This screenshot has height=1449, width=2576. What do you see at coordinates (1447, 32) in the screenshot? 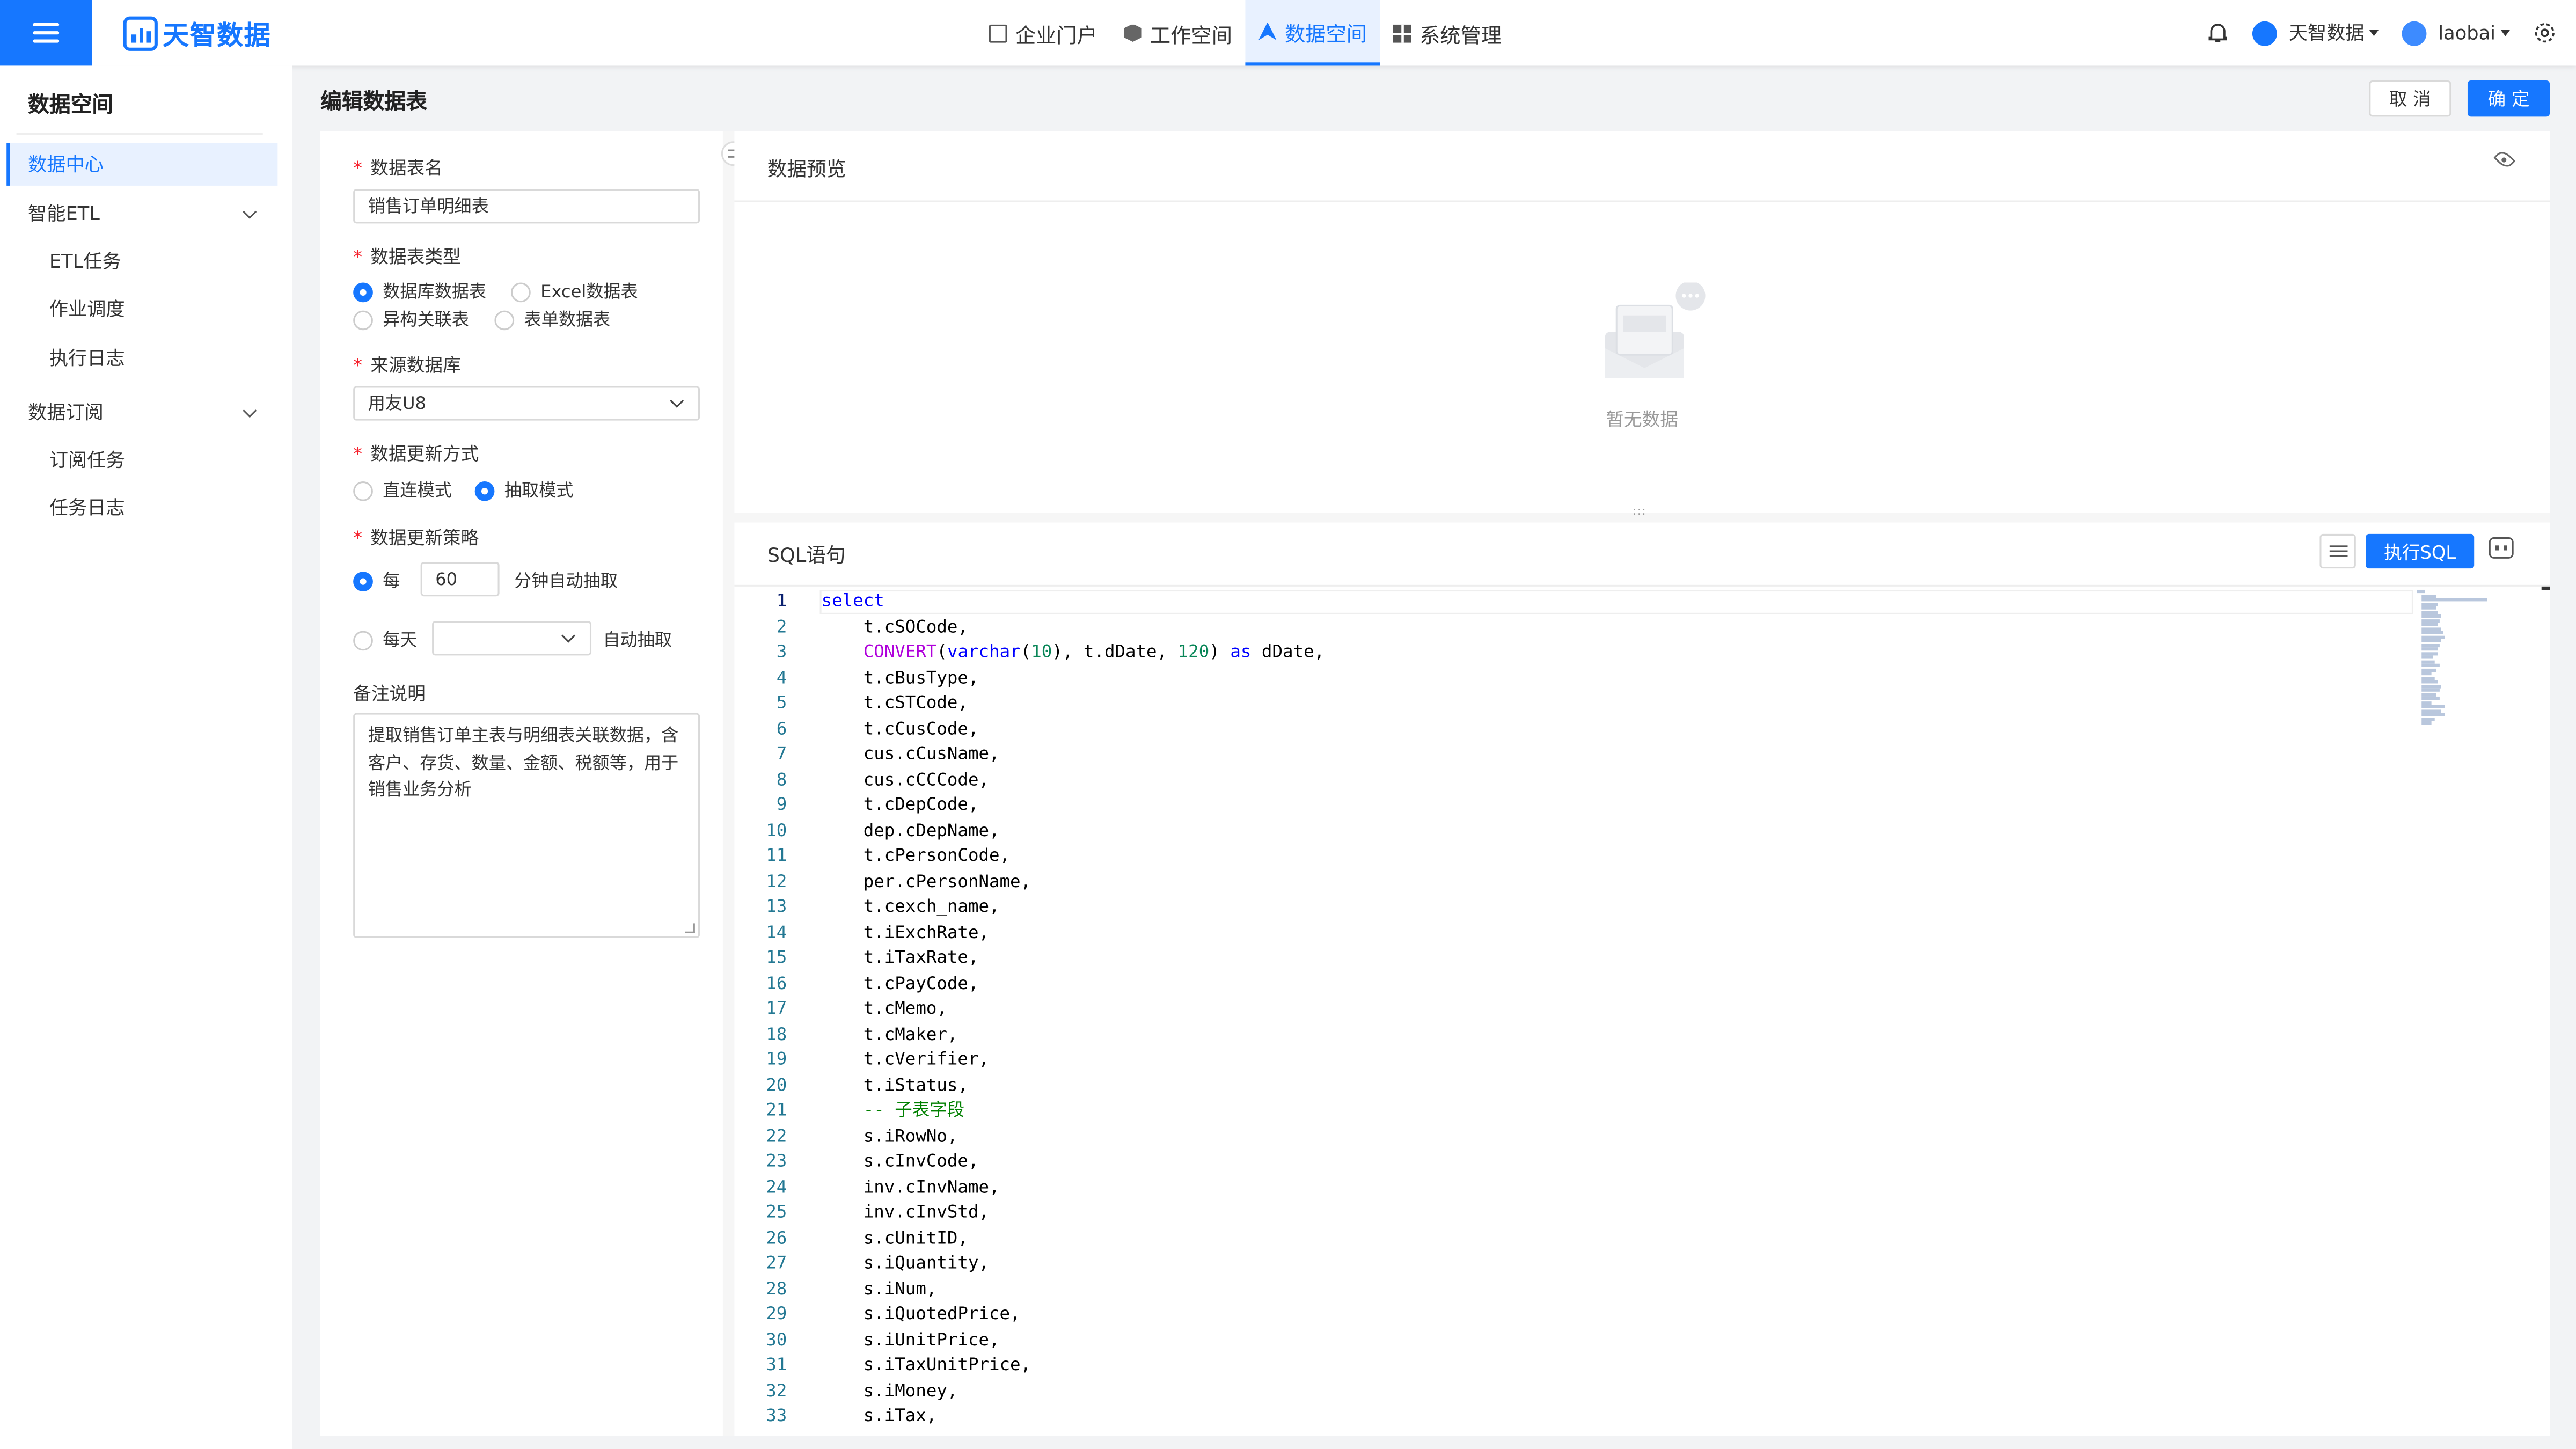
I see `nav-system-management: 系统管理` at bounding box center [1447, 32].